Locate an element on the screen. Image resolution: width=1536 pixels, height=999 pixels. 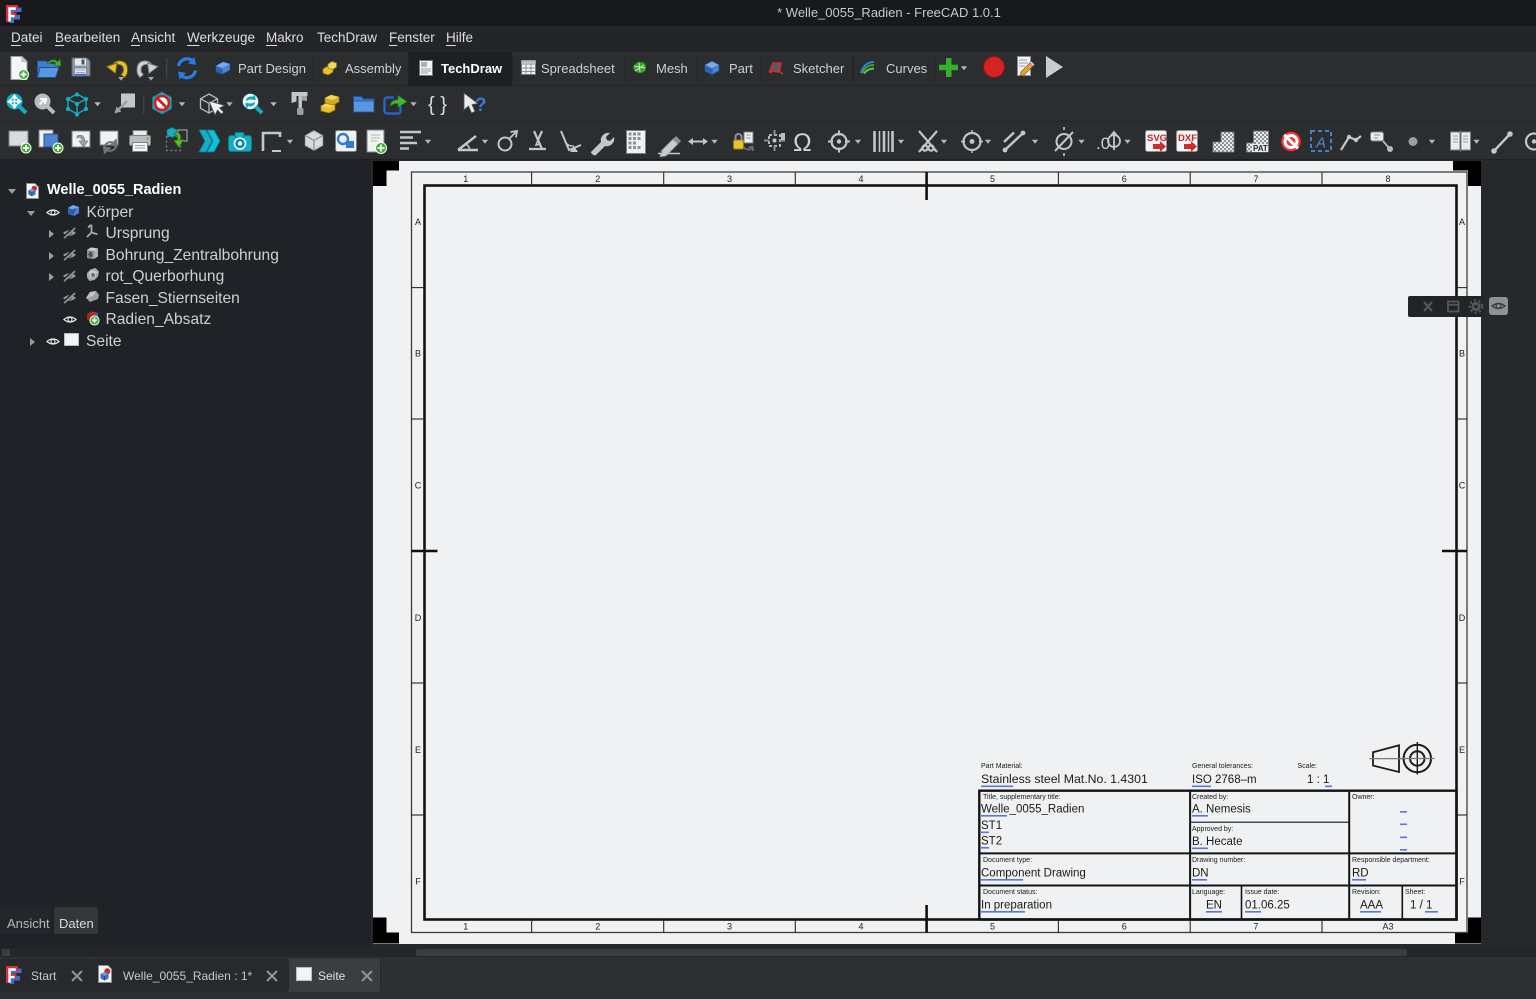
svg-text: 1 : 1 is located at coordinates (1318, 780).